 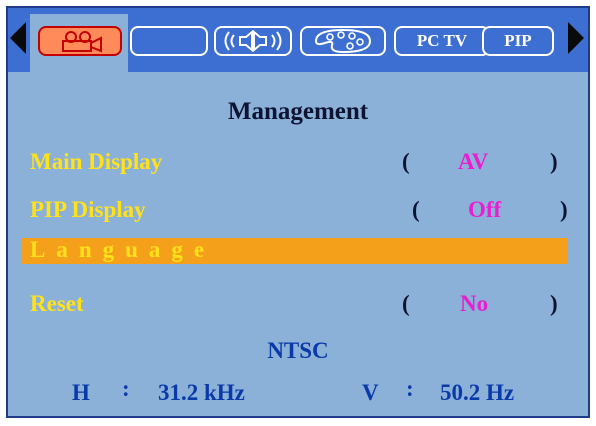 What do you see at coordinates (485, 209) in the screenshot?
I see `menu-item-value: Off` at bounding box center [485, 209].